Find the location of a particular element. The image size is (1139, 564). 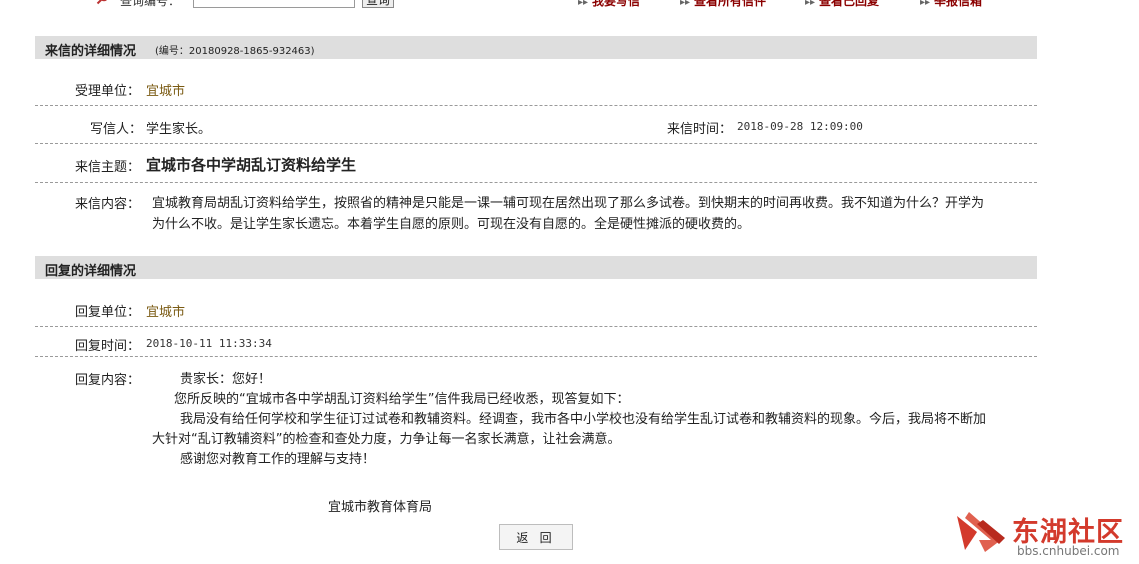

replied-letters-link: ▸▸ 查看已回复 is located at coordinates (842, 4).